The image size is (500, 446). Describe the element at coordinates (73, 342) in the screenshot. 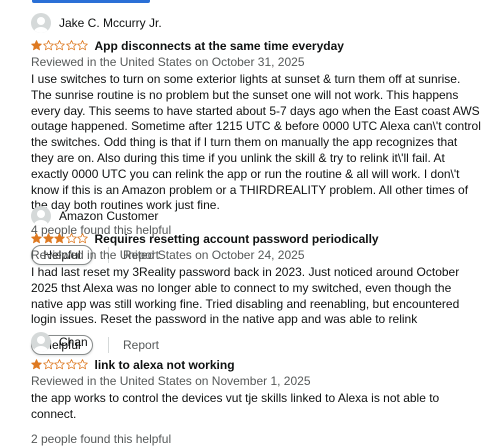

I see `reviewer-name: Chan` at that location.